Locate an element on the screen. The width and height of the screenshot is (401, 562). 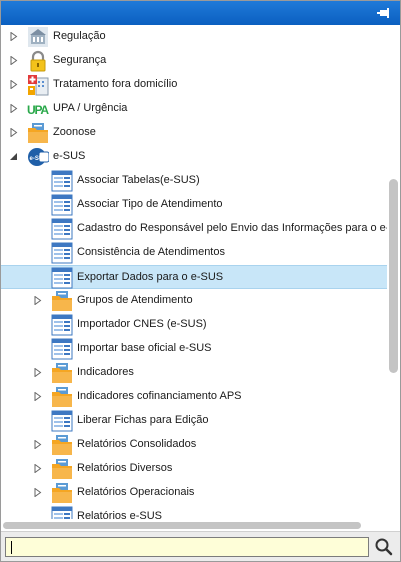
svg-text: UPA is located at coordinates (38, 110).